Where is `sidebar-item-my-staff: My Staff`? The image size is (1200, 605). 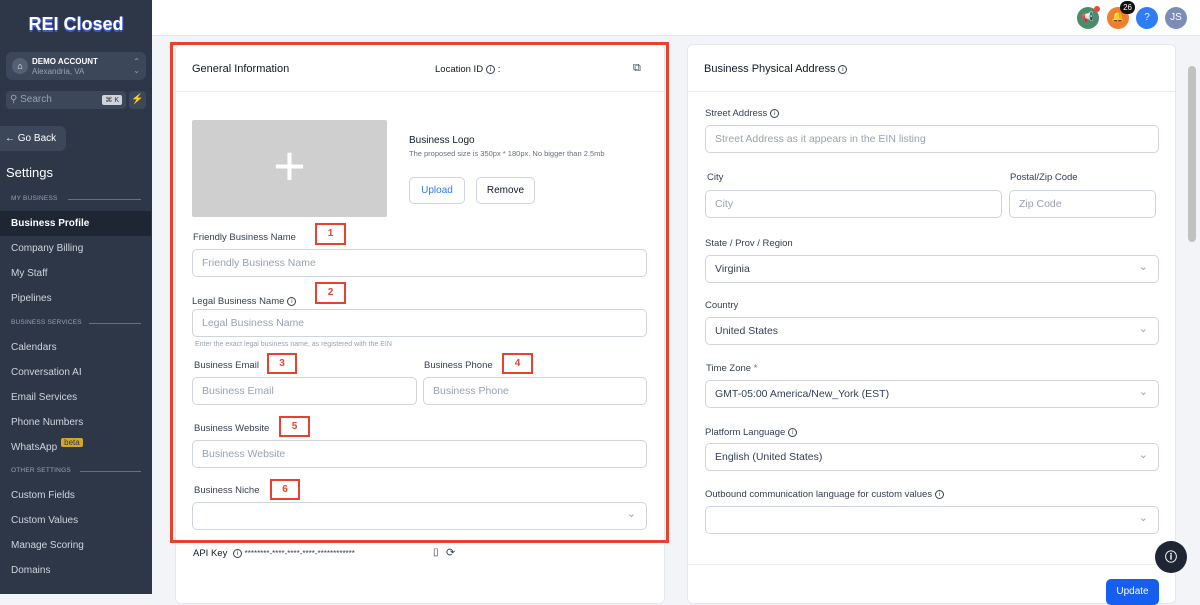
sidebar-item-my-staff: My Staff is located at coordinates (29, 273).